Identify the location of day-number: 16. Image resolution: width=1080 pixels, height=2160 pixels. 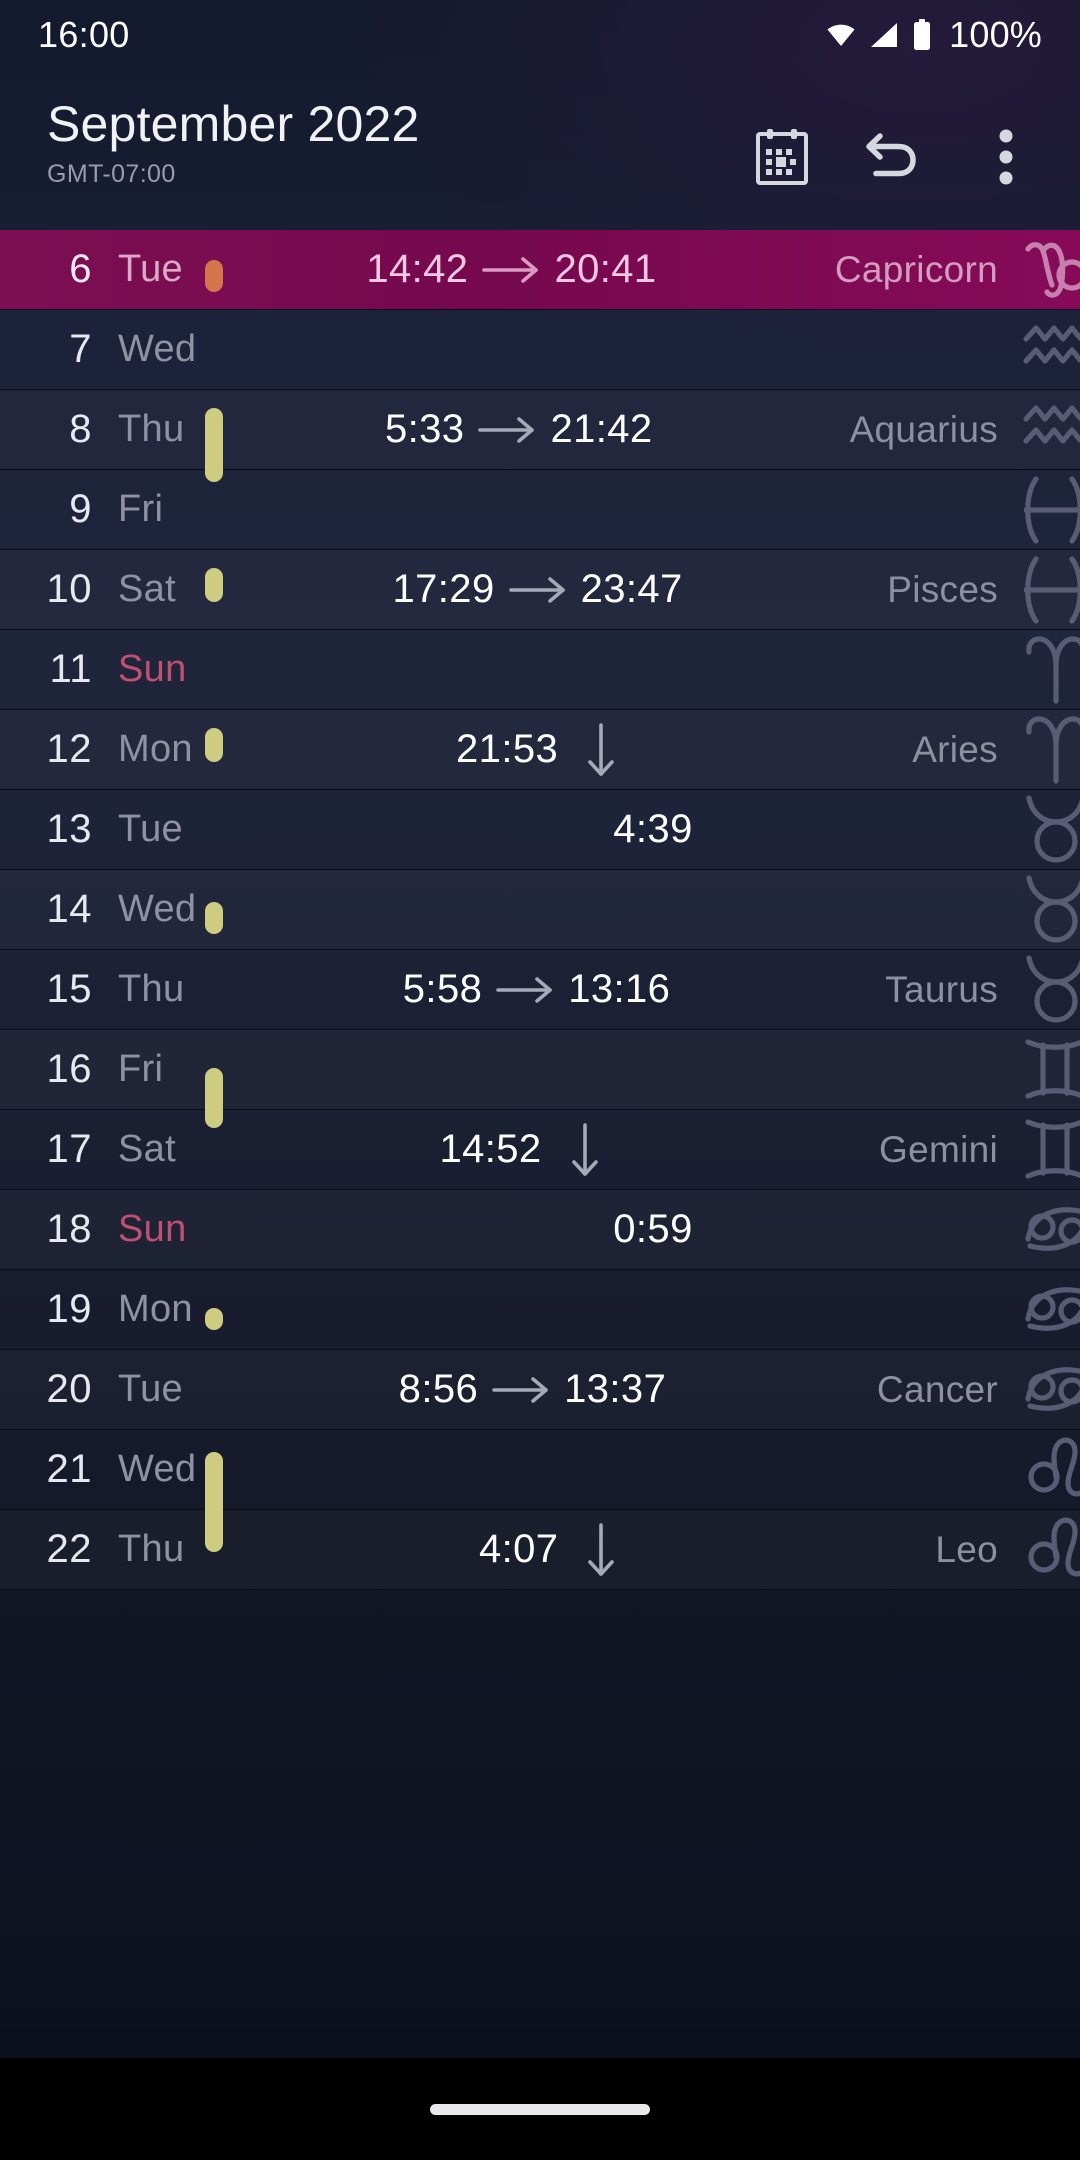
(69, 1069).